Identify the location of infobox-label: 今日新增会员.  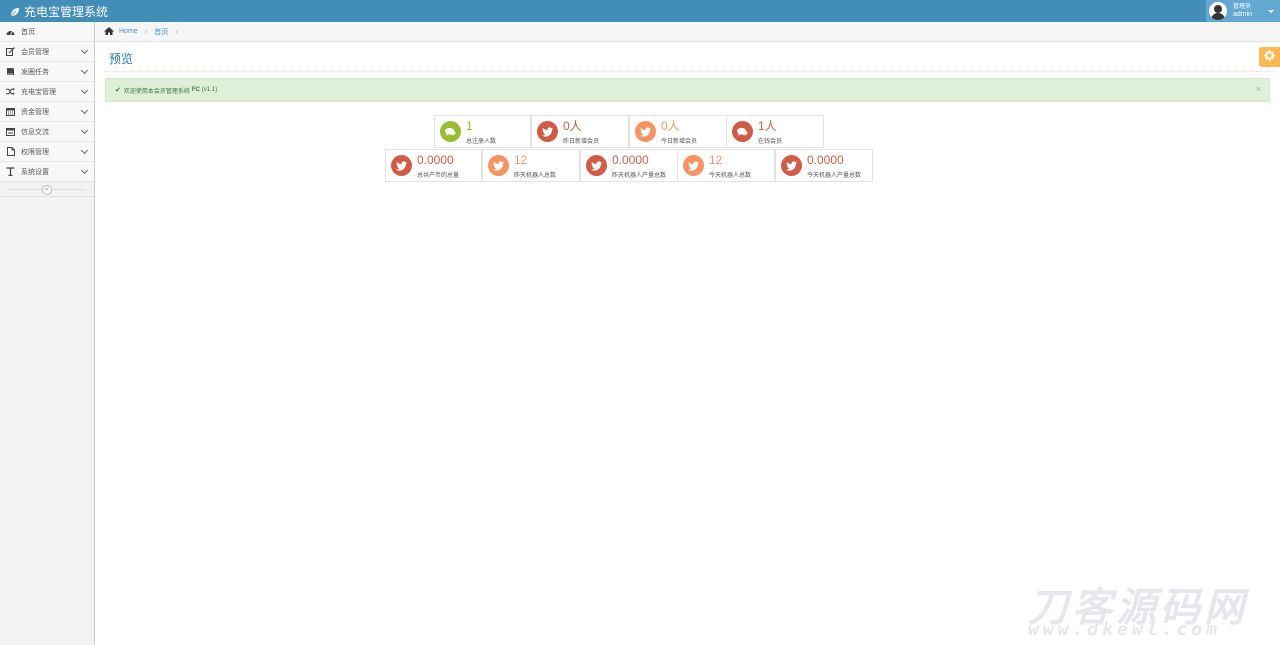
(679, 142).